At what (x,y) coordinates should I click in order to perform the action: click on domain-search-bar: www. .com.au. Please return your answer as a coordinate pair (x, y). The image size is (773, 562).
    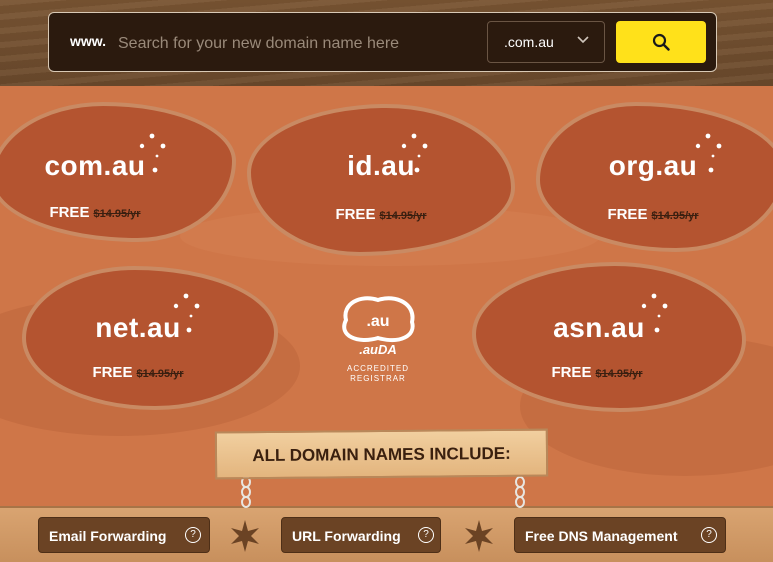
    Looking at the image, I should click on (382, 42).